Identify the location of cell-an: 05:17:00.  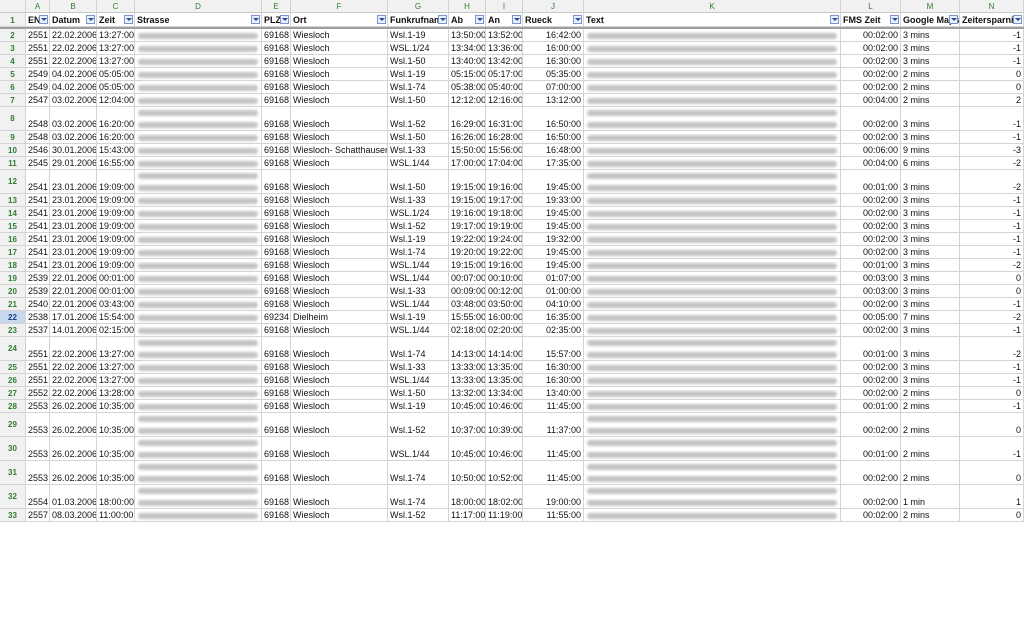
(504, 74).